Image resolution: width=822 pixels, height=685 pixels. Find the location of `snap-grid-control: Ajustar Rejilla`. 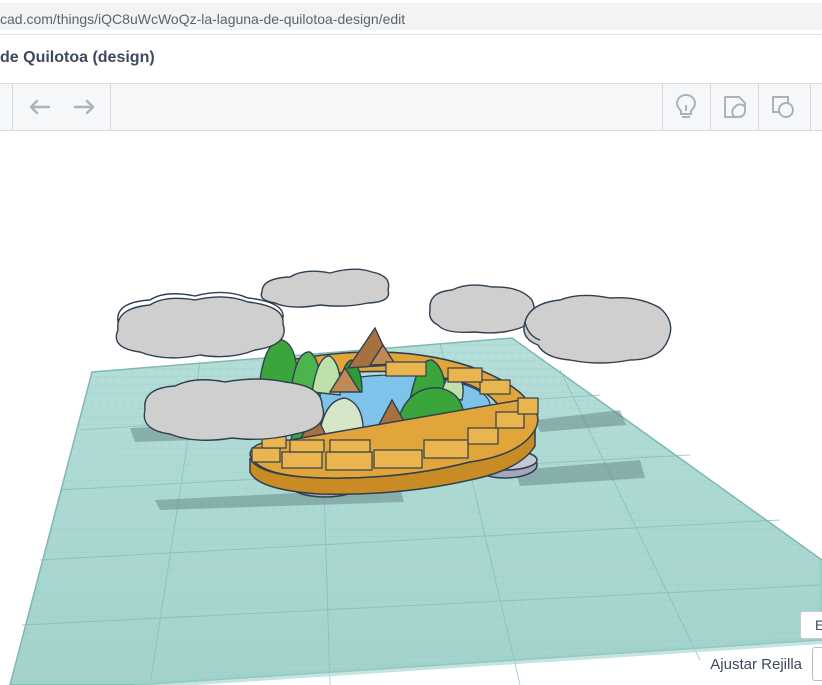

snap-grid-control: Ajustar Rejilla is located at coordinates (752, 665).